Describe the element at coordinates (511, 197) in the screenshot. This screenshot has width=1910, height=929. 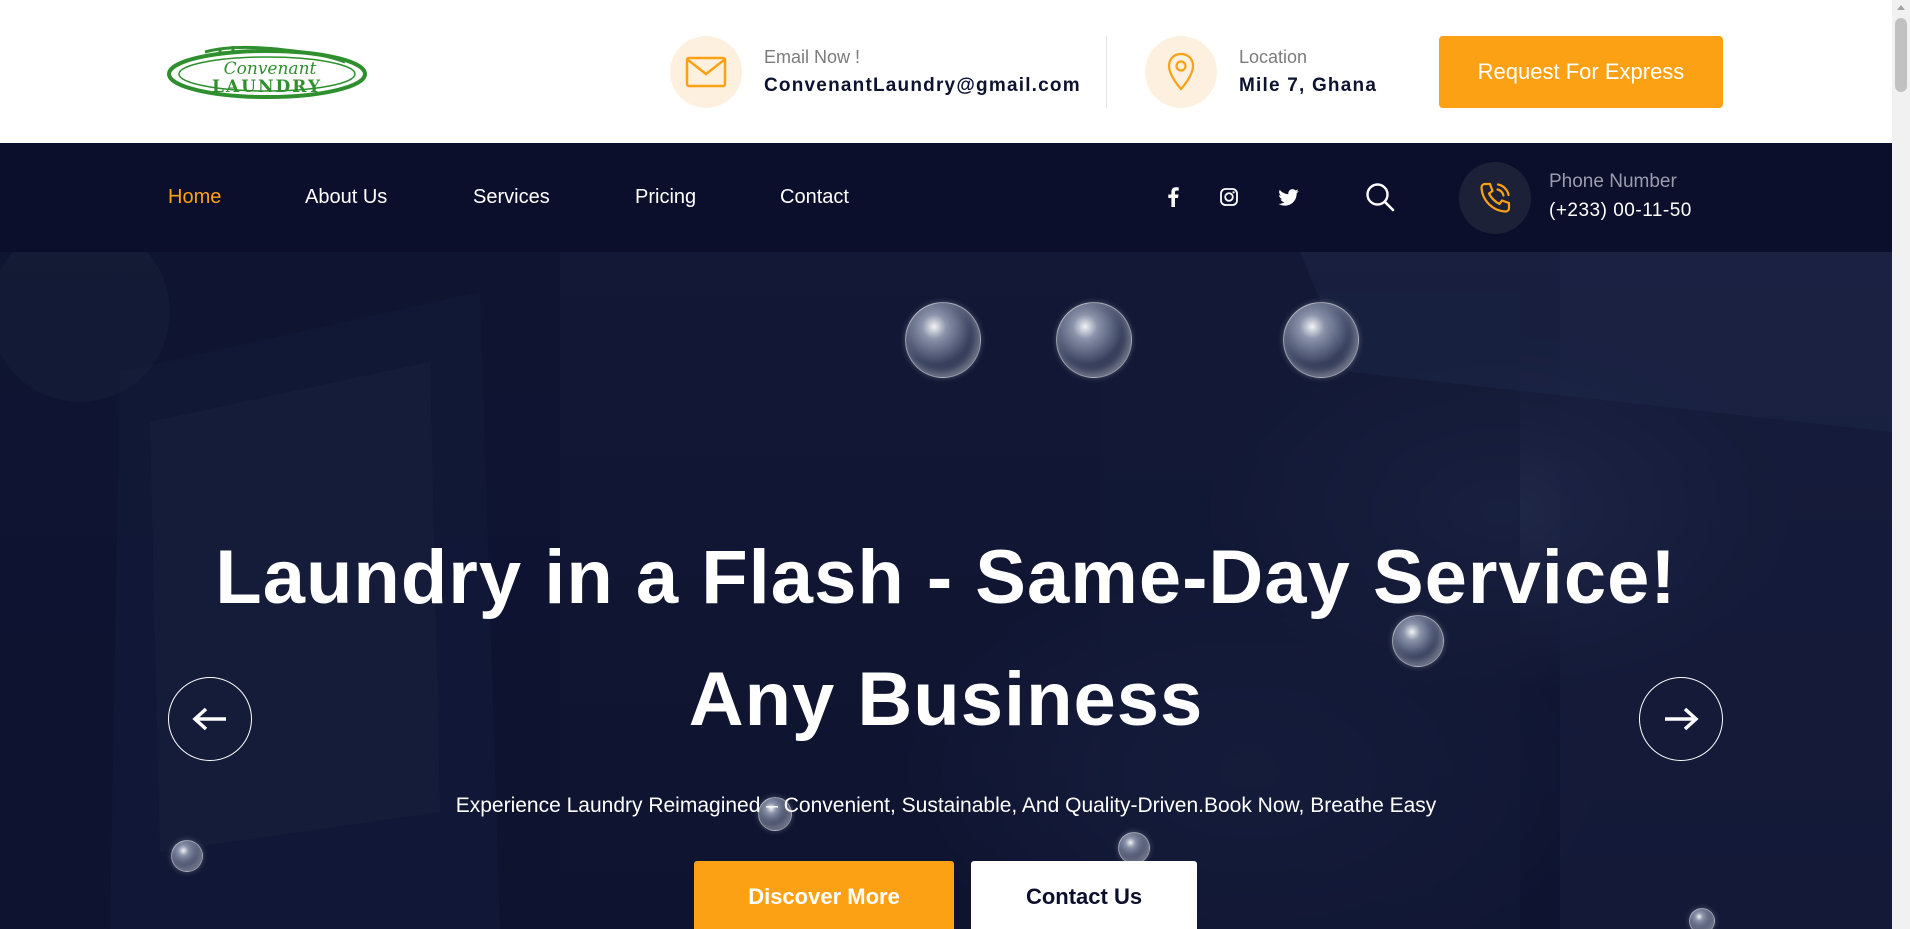
I see `nav-item-services: Services` at that location.